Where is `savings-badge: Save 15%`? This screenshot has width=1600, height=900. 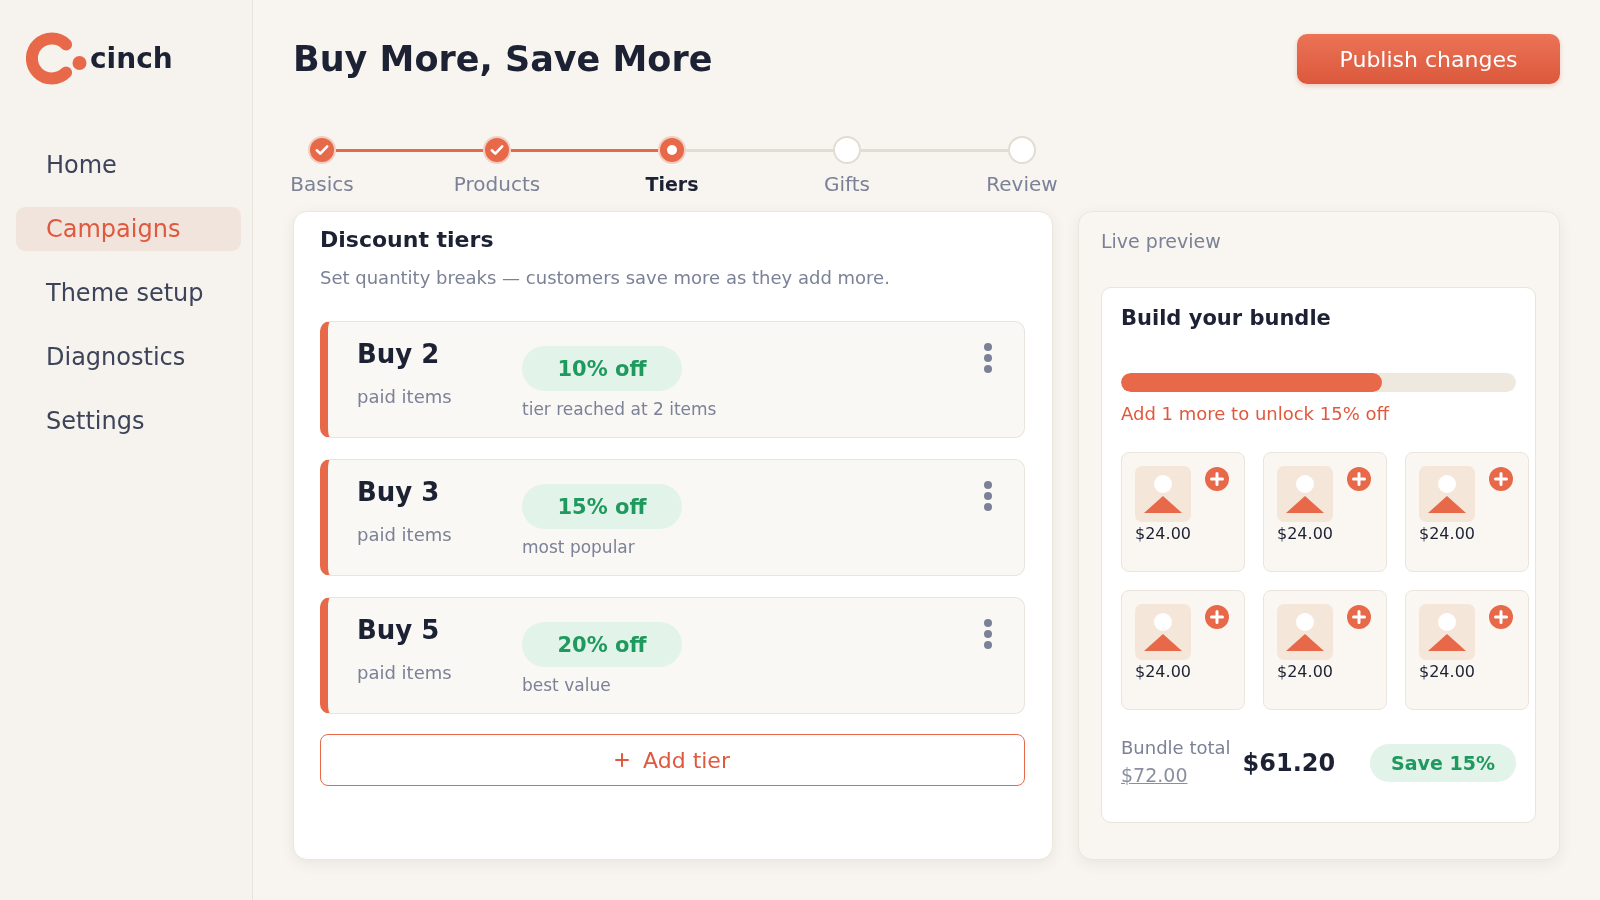
savings-badge: Save 15% is located at coordinates (1443, 762).